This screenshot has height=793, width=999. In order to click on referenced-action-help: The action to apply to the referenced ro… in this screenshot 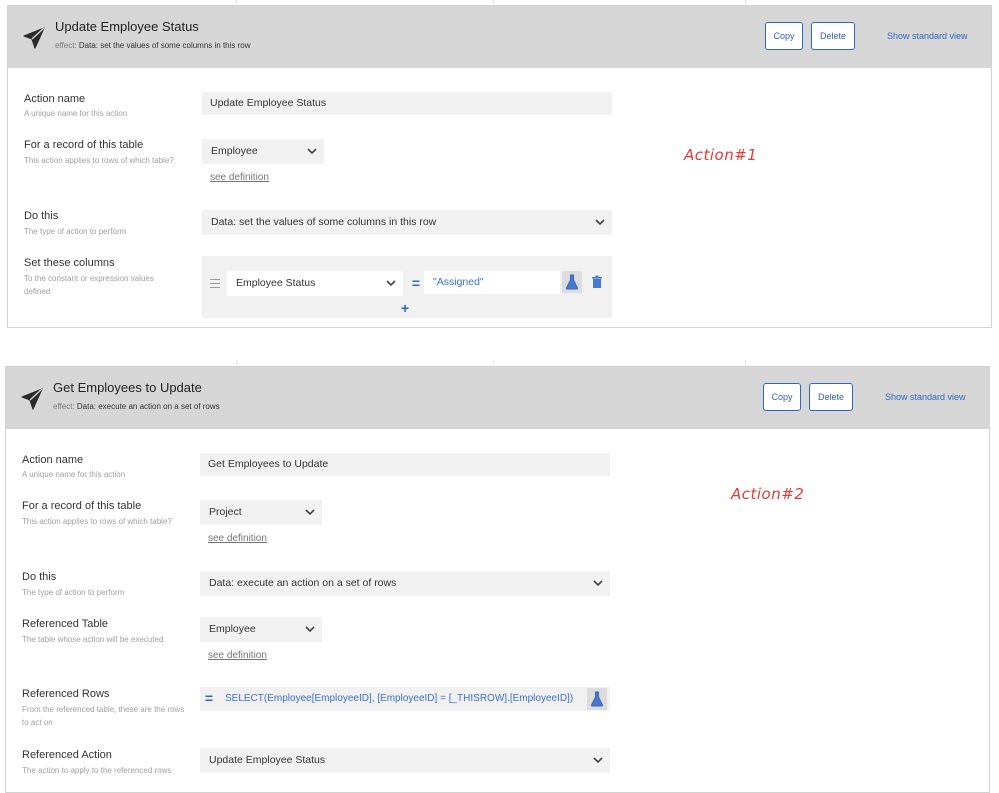, I will do `click(97, 770)`.